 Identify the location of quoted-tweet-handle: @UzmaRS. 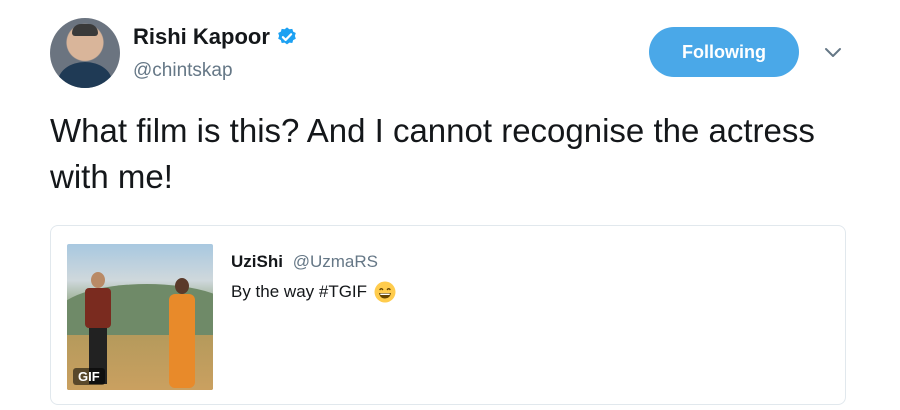
(335, 261).